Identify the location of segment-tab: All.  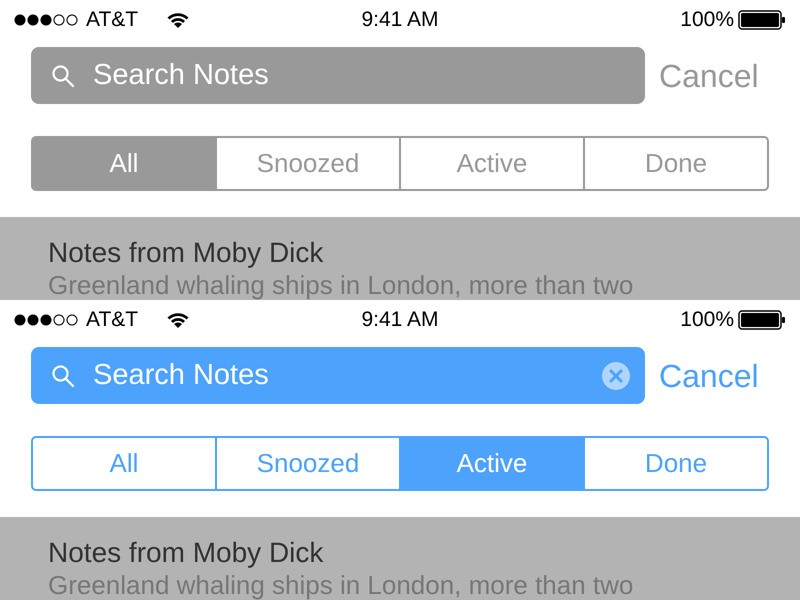
(124, 163).